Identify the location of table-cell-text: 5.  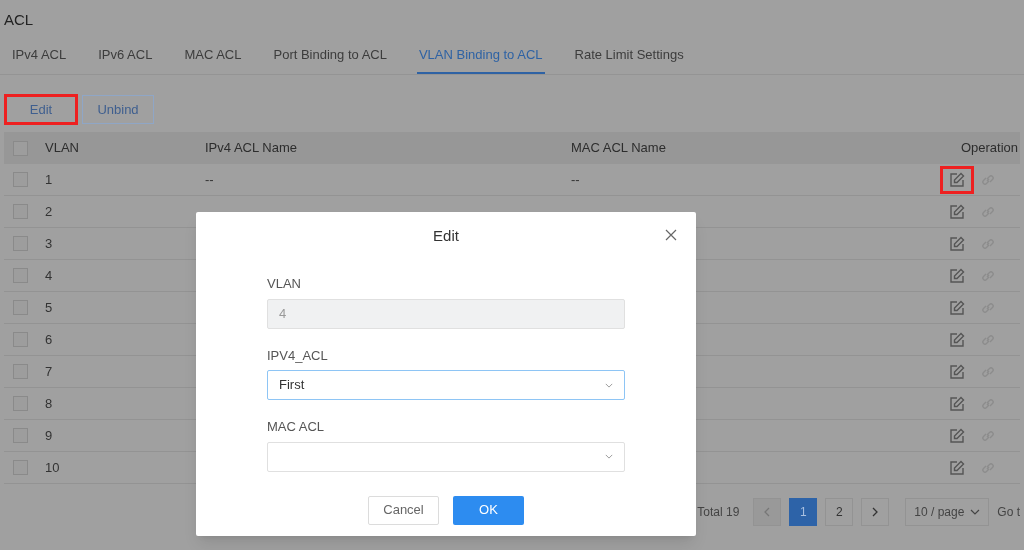
(49, 307).